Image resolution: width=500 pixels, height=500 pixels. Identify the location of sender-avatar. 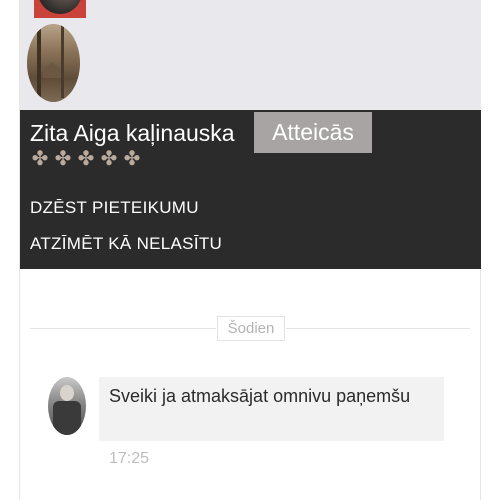
(67, 406).